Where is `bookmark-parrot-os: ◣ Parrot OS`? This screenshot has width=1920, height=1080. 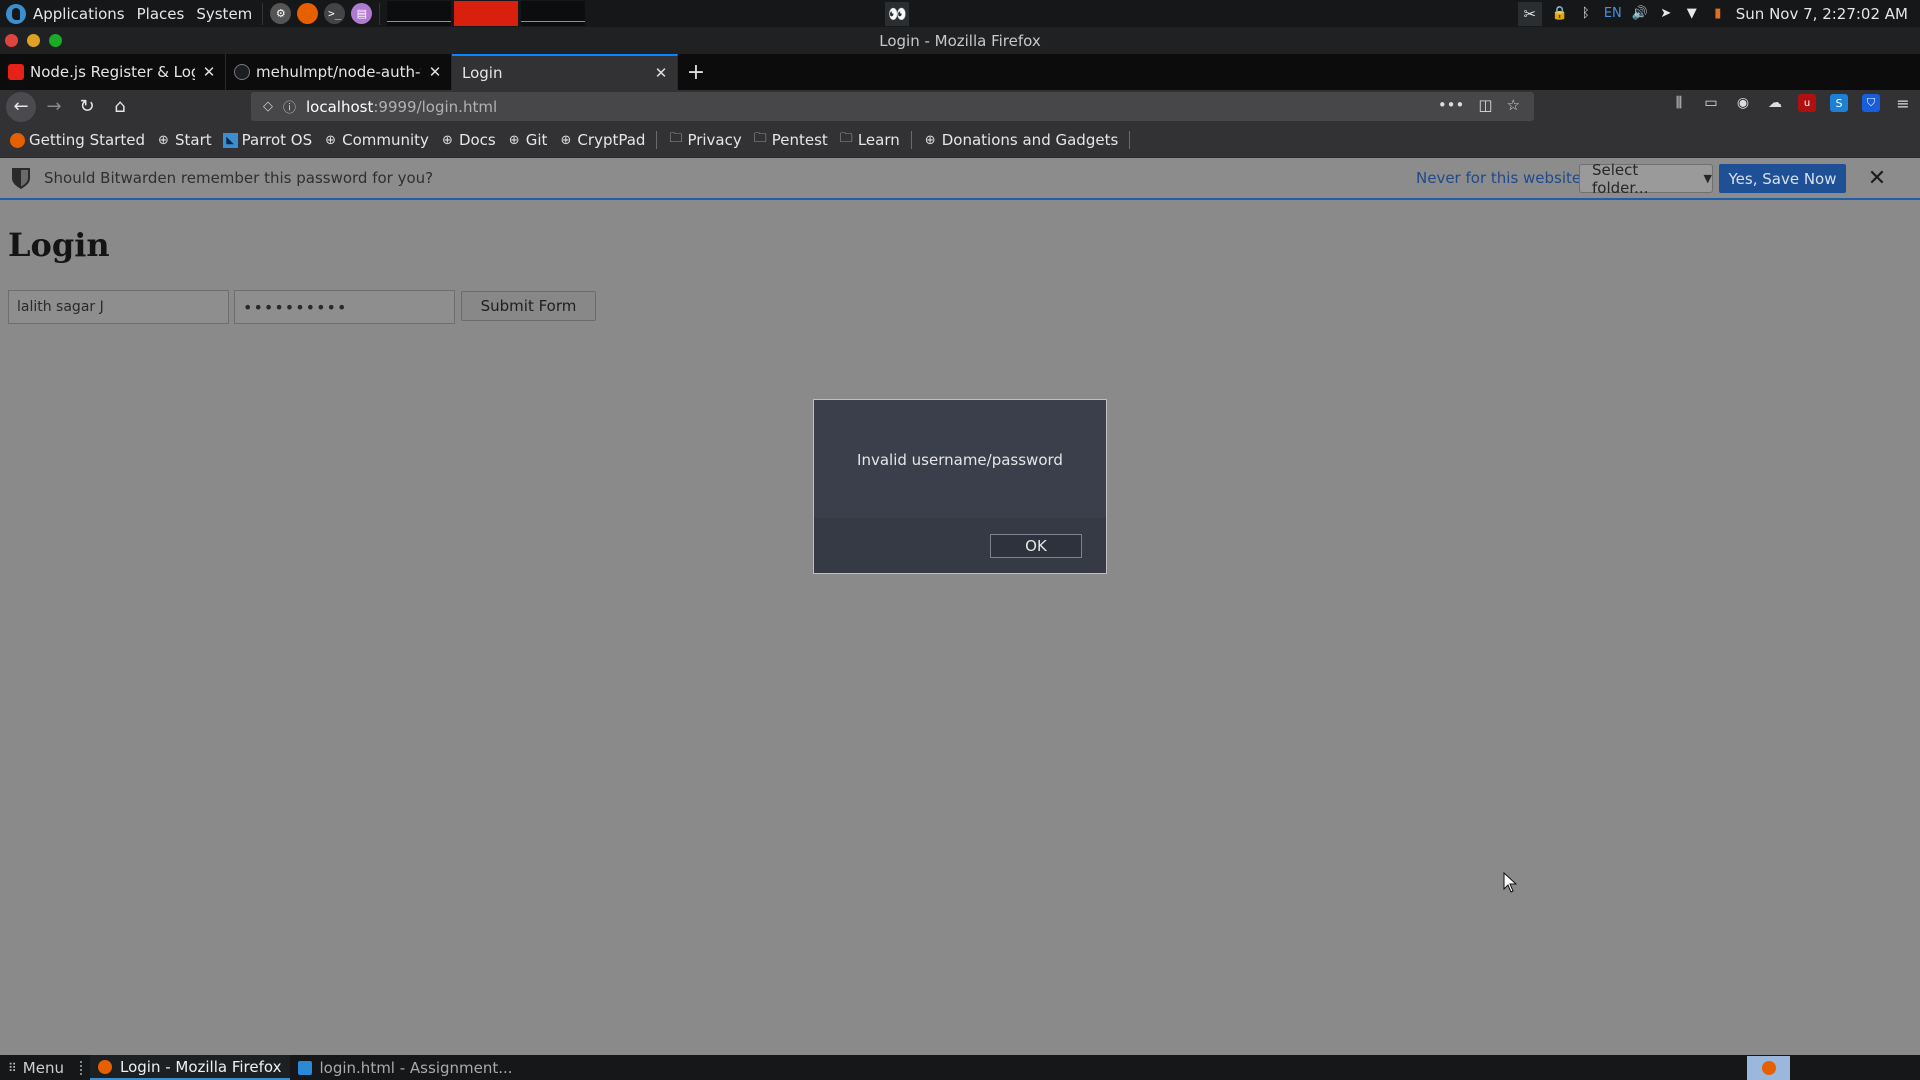
bookmark-parrot-os: ◣ Parrot OS is located at coordinates (267, 140).